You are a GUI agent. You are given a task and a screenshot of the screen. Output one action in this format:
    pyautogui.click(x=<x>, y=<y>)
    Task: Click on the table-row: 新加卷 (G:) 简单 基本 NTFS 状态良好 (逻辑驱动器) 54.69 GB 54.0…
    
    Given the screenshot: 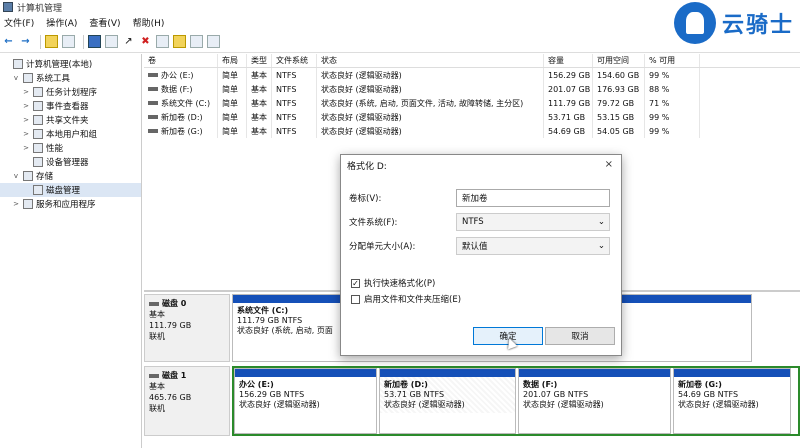 What is the action you would take?
    pyautogui.click(x=472, y=131)
    